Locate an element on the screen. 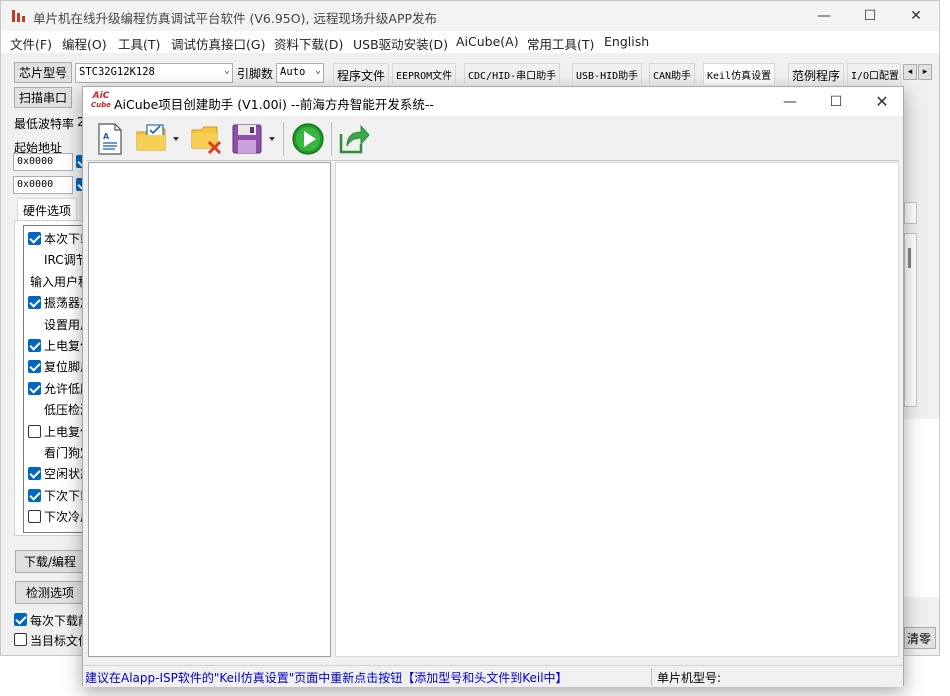 Image resolution: width=950 pixels, height=696 pixels. addr2-input: 0x0000 is located at coordinates (43, 185).